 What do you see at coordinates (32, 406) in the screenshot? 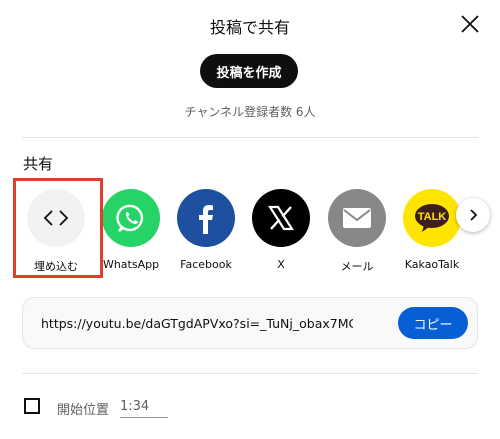
I see `start-at-checkbox` at bounding box center [32, 406].